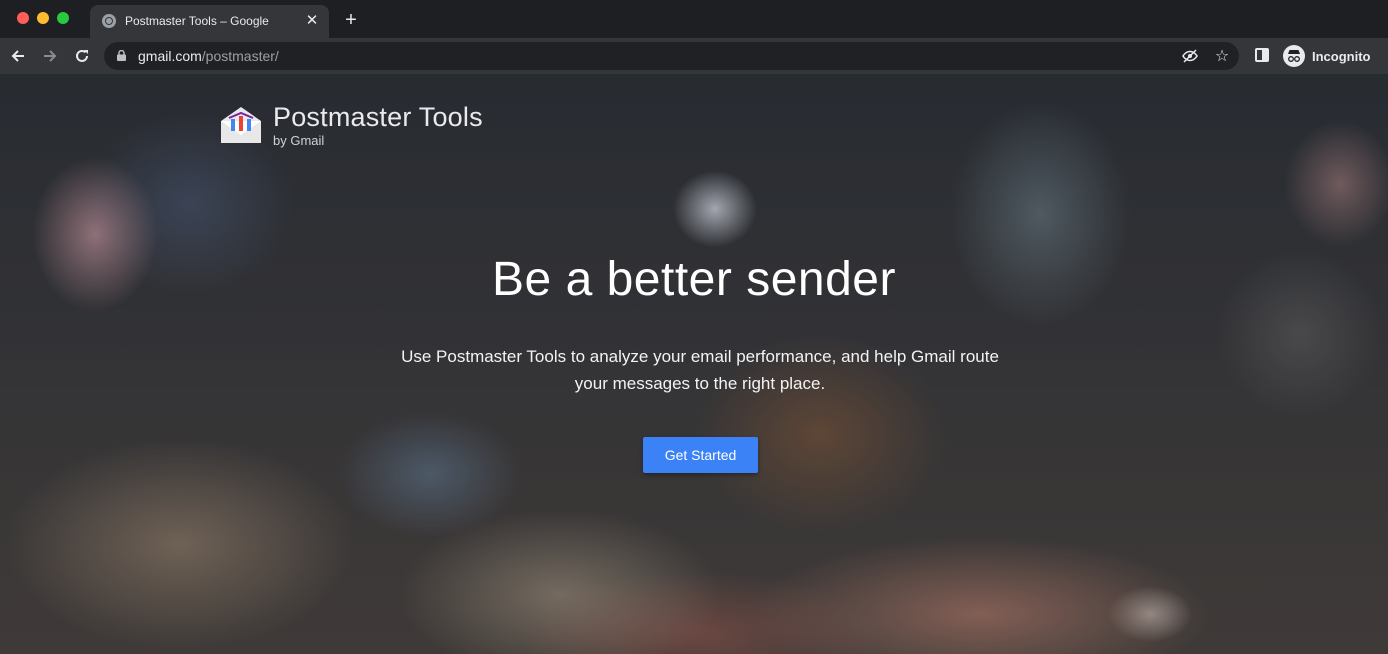 This screenshot has width=1388, height=654. I want to click on new-tab-button: +, so click(351, 20).